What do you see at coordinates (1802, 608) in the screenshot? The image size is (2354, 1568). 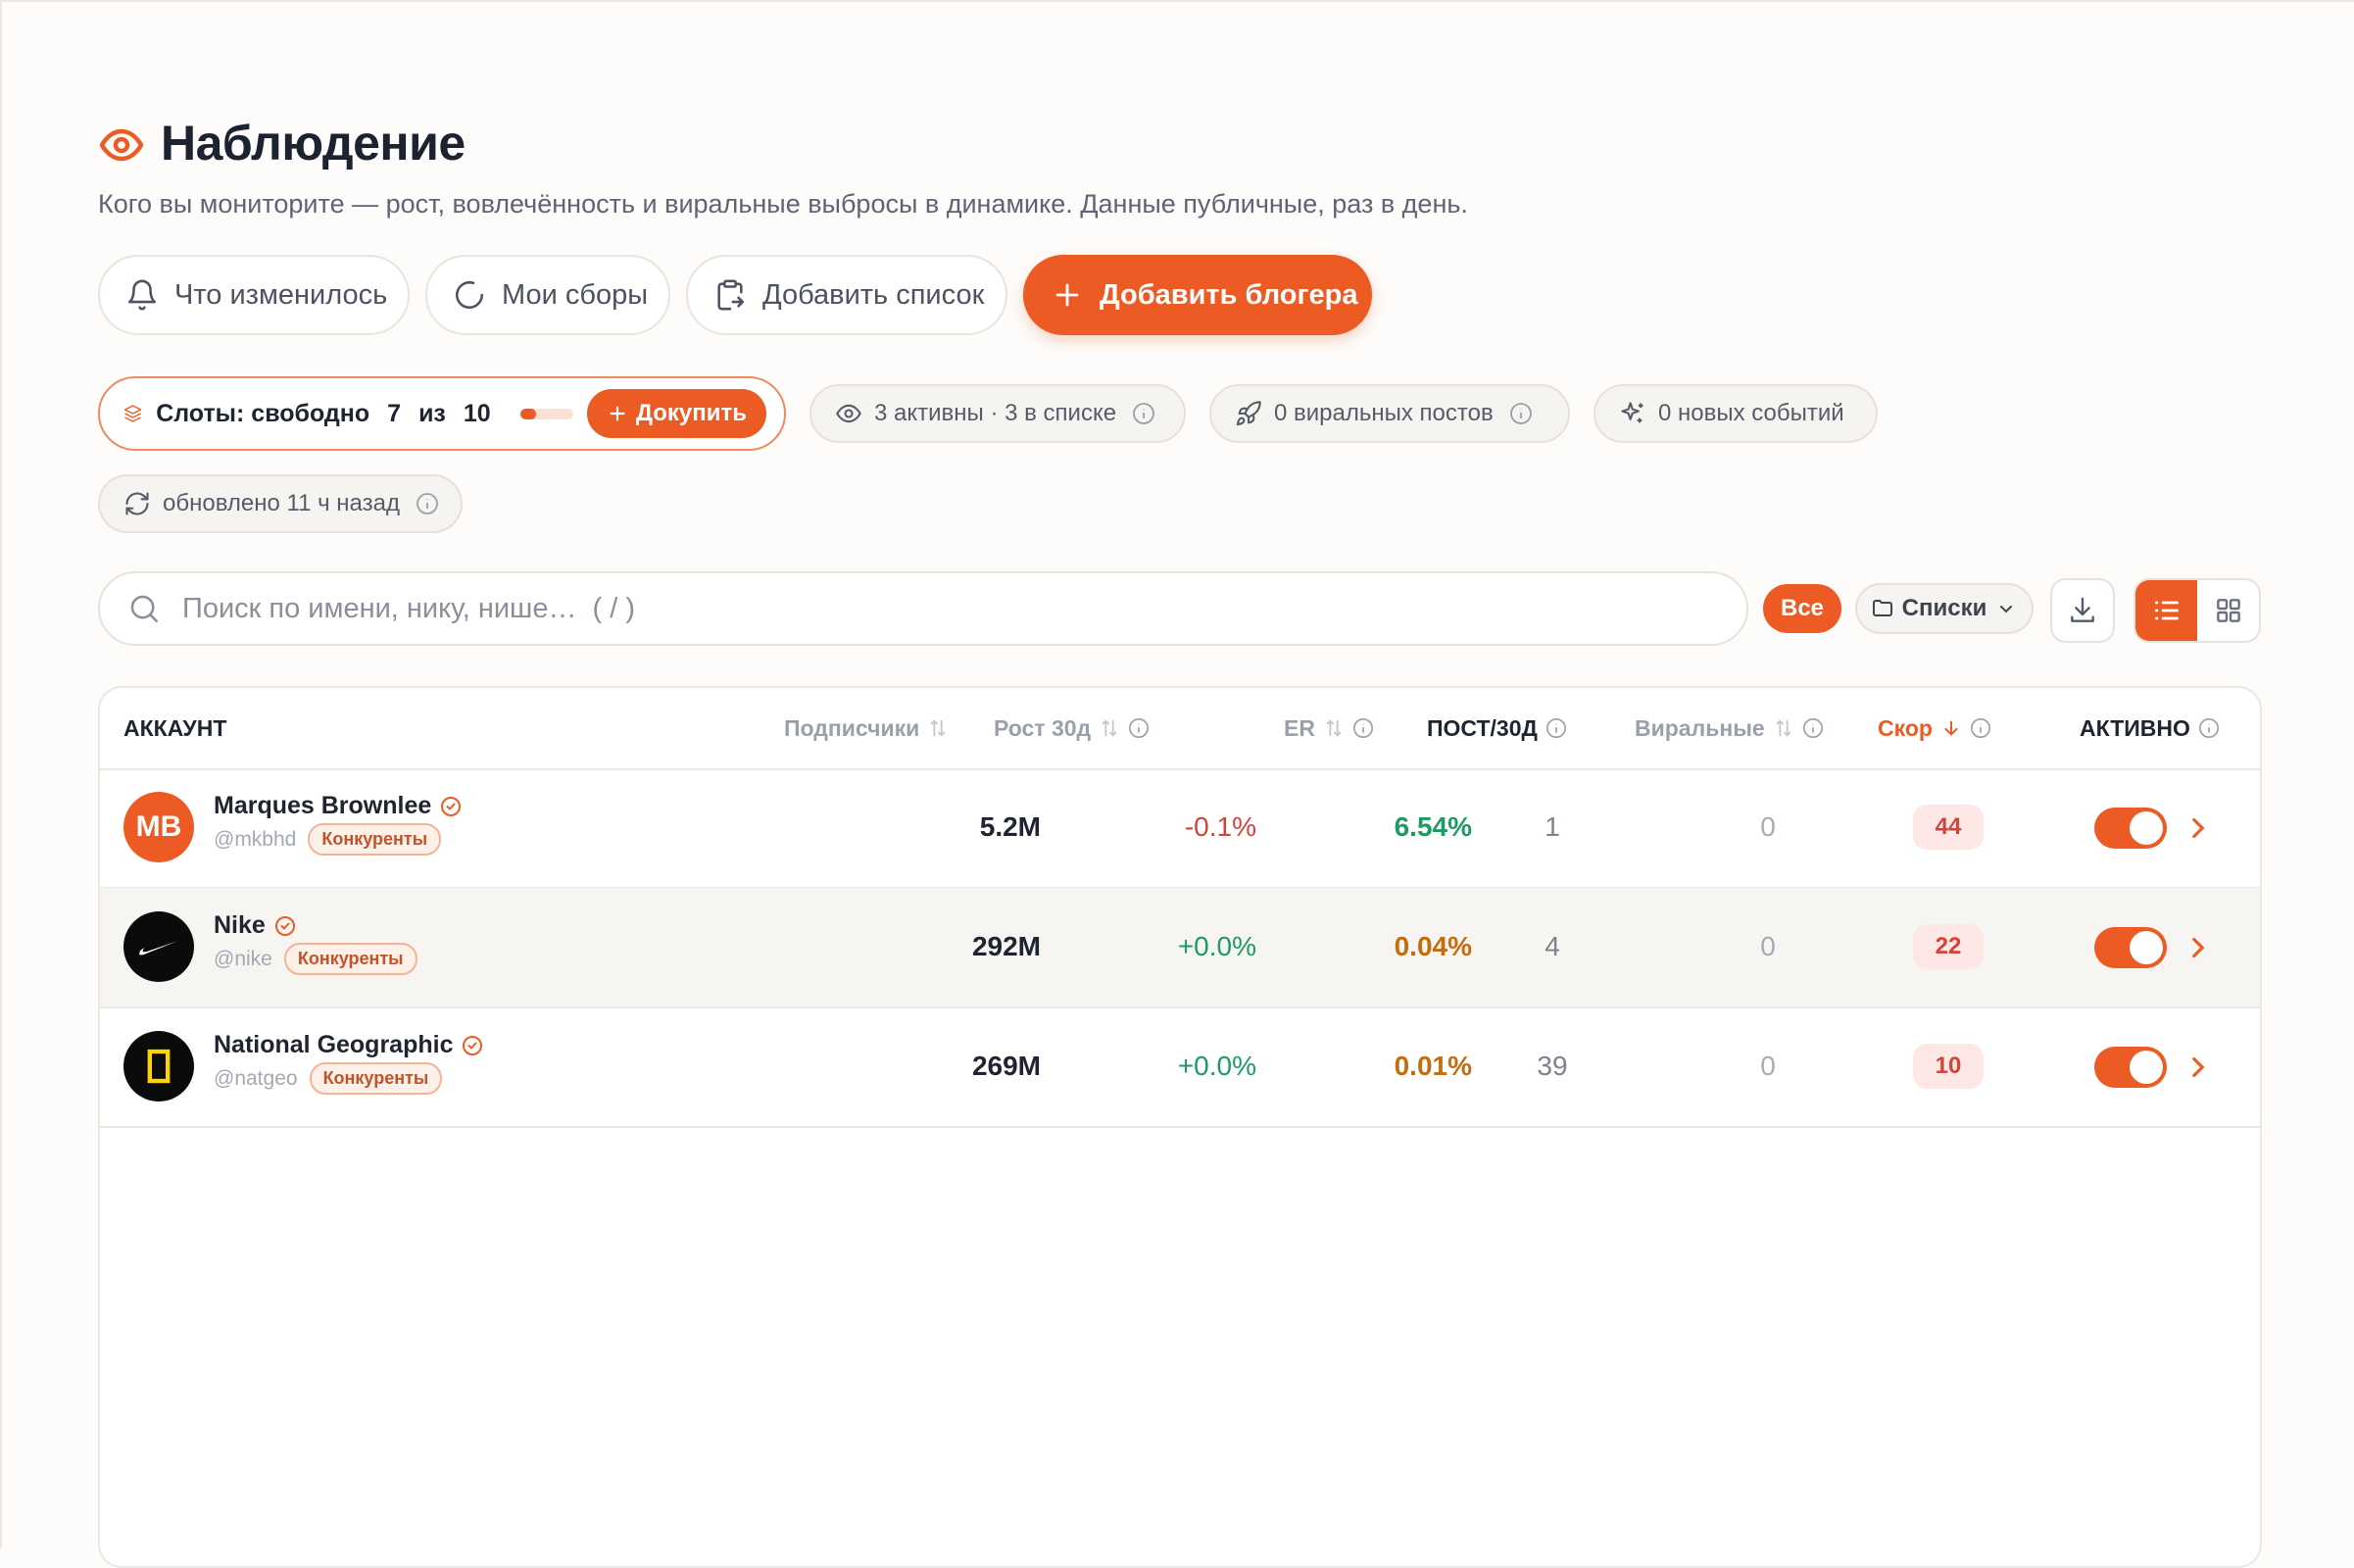 I see `filter-all-chip: Все` at bounding box center [1802, 608].